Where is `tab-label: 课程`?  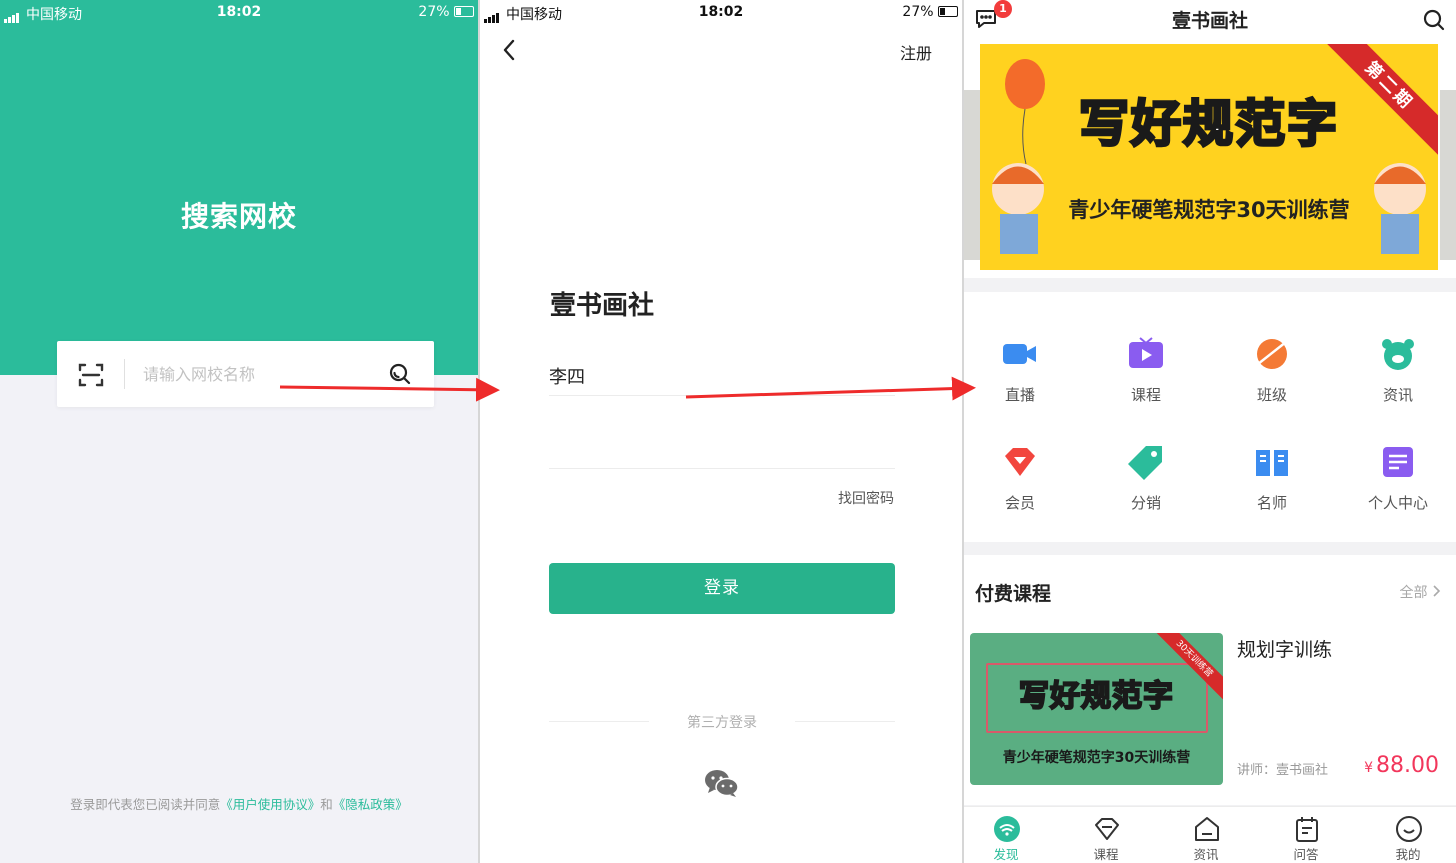 tab-label: 课程 is located at coordinates (1106, 854).